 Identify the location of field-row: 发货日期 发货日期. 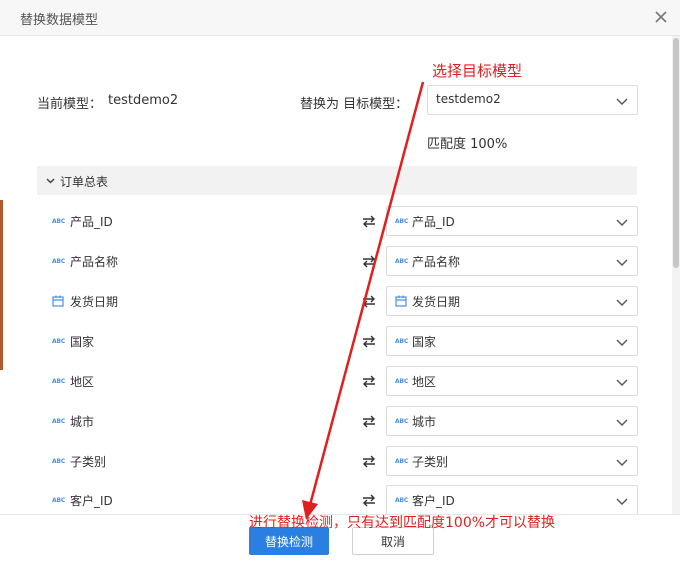
(340, 301).